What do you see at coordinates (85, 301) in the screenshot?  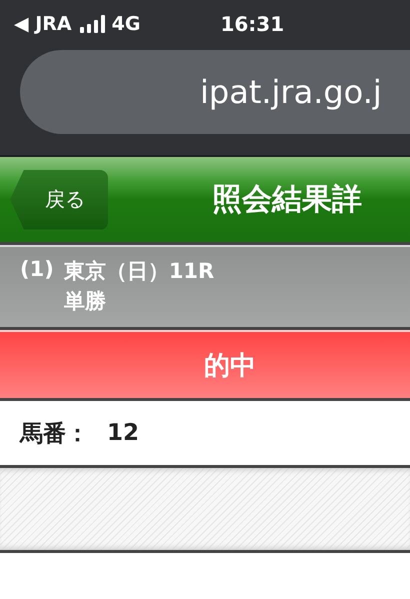 I see `bet-type: 単勝` at bounding box center [85, 301].